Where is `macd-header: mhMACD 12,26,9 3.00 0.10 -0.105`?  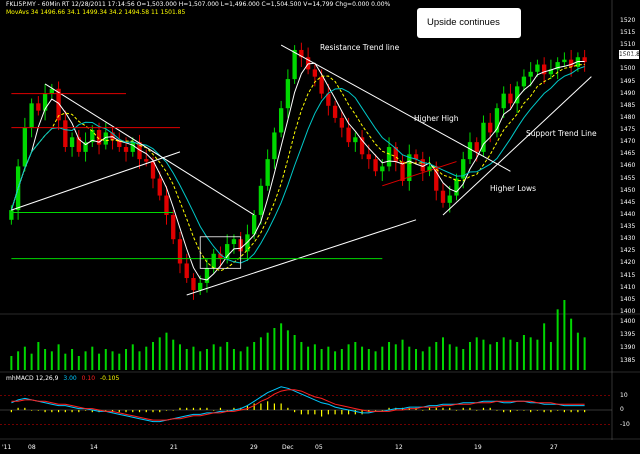
macd-header: mhMACD 12,26,9 3.00 0.10 -0.105 is located at coordinates (62, 378).